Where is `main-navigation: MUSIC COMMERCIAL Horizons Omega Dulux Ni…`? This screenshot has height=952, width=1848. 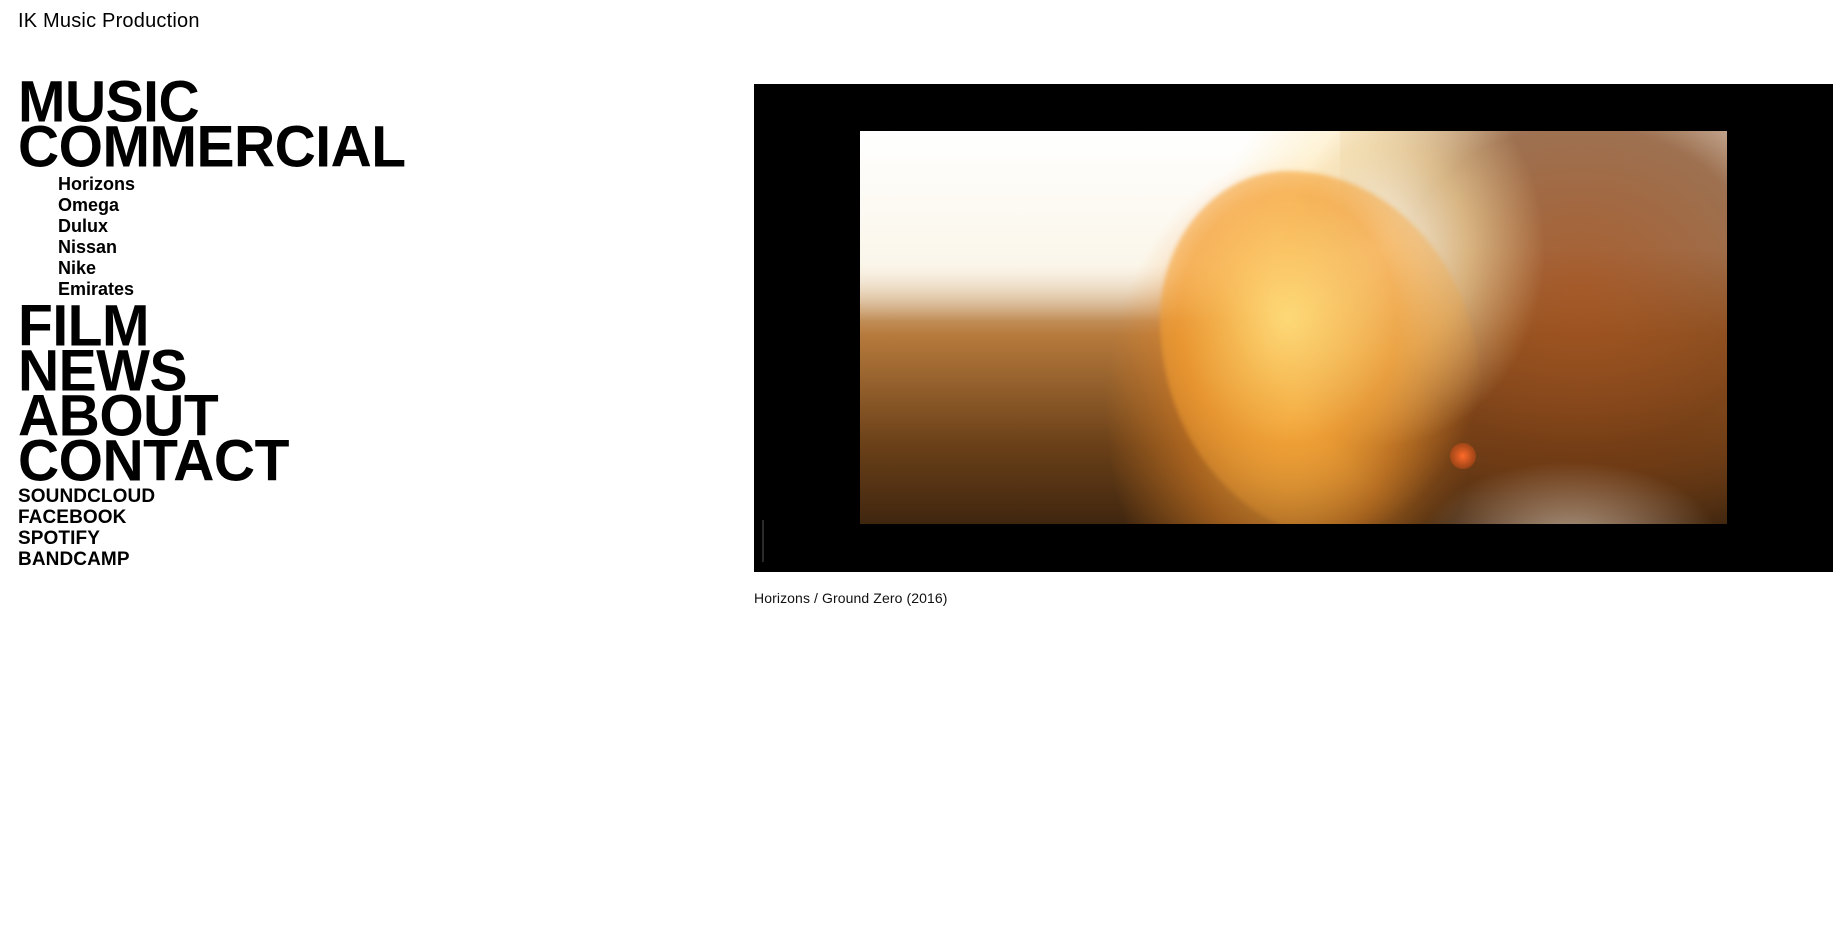
main-navigation: MUSIC COMMERCIAL Horizons Omega Dulux Ni… is located at coordinates (212, 321).